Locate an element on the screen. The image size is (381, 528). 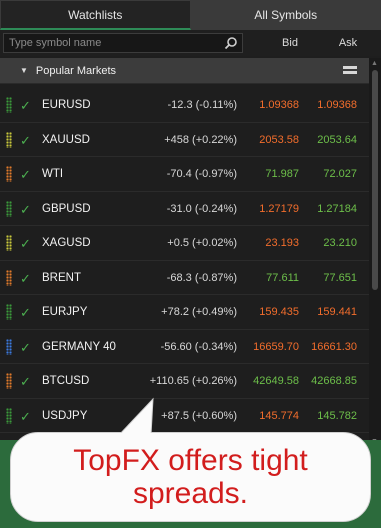
symbol-name: USDJPY is located at coordinates (65, 415).